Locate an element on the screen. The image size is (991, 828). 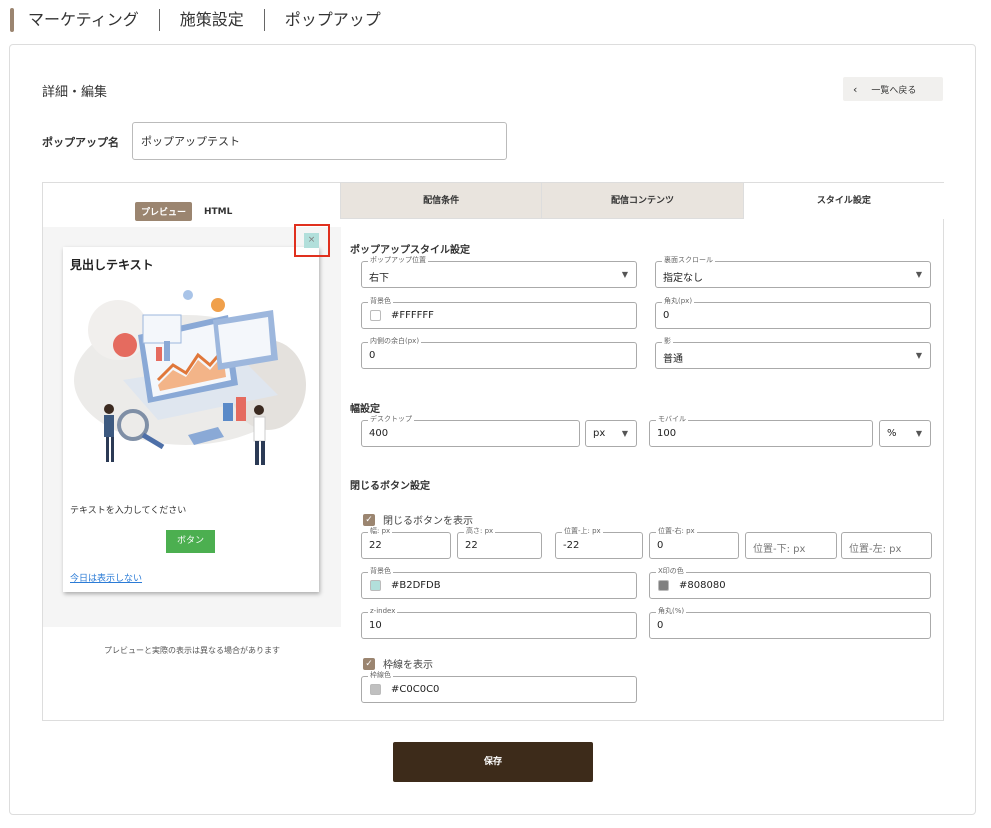
close-height-field: 高さ: px 22 is located at coordinates (499, 543).